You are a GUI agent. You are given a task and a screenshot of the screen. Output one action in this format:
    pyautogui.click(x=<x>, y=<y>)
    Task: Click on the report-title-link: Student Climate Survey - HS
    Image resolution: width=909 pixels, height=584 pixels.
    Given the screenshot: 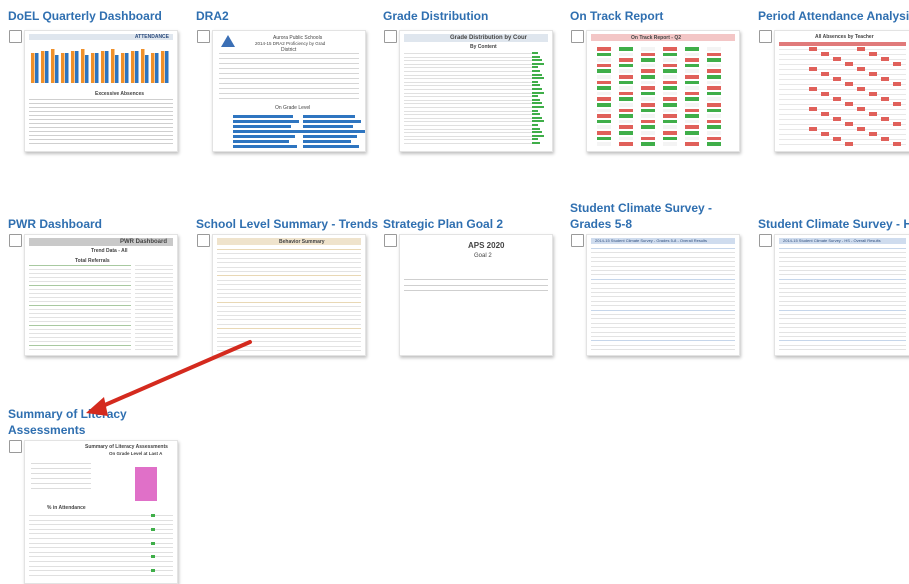 What is the action you would take?
    pyautogui.click(x=833, y=224)
    